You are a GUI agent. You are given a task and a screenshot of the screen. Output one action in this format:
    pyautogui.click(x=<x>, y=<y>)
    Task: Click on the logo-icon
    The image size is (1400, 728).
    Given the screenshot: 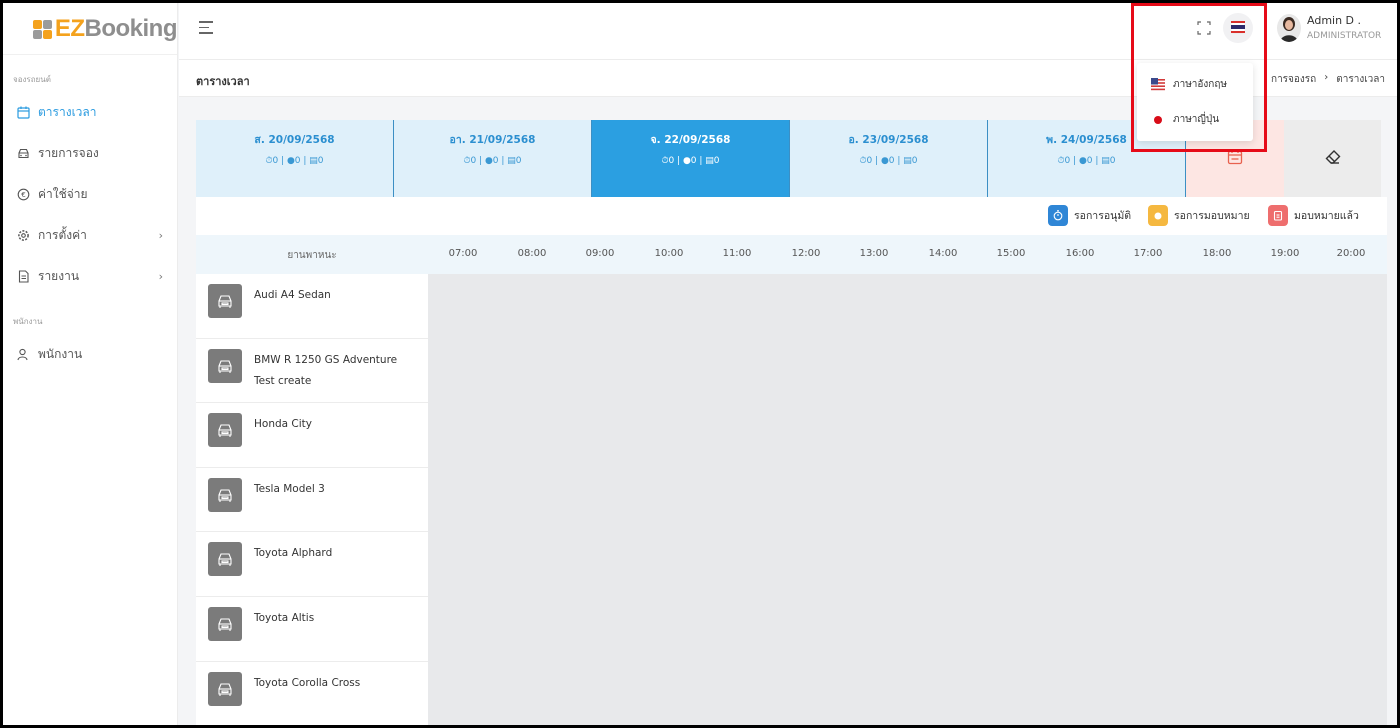 What is the action you would take?
    pyautogui.click(x=43, y=29)
    